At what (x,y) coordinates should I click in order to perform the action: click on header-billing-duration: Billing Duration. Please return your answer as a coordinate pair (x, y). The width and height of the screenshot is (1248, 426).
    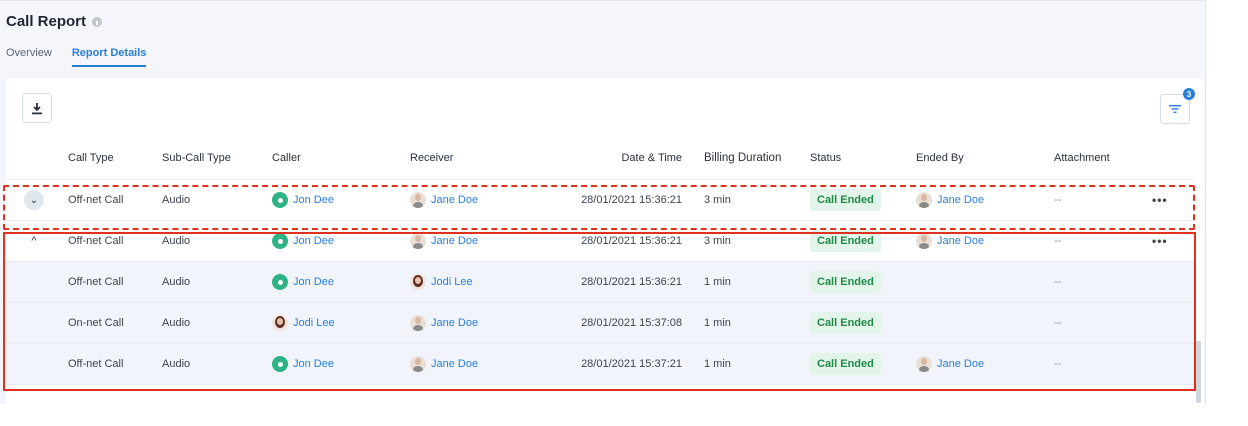
    Looking at the image, I should click on (742, 157).